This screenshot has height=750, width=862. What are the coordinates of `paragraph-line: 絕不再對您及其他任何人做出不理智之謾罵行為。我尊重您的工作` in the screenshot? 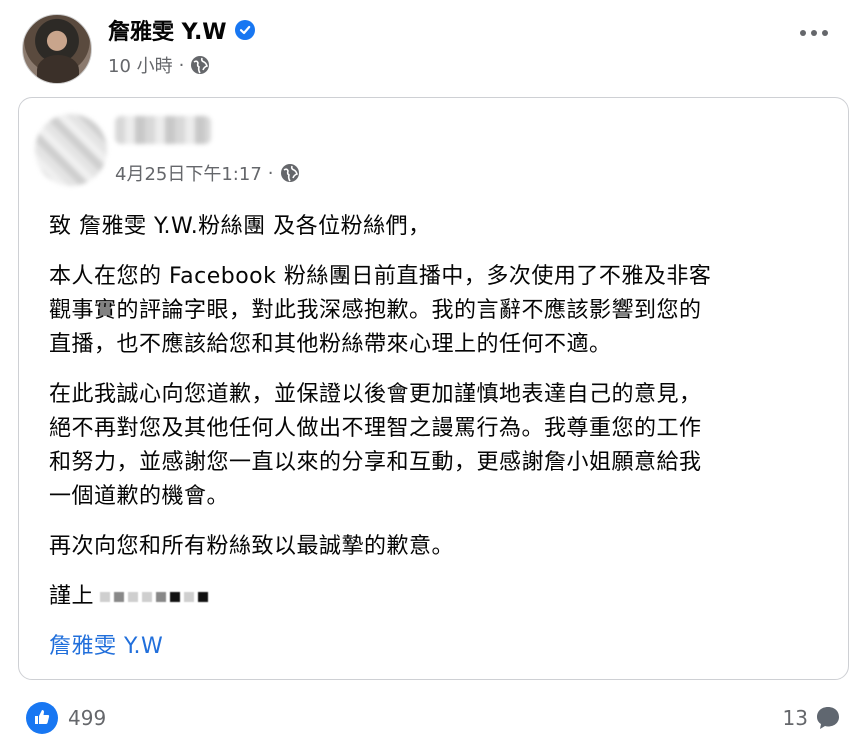 It's located at (375, 428).